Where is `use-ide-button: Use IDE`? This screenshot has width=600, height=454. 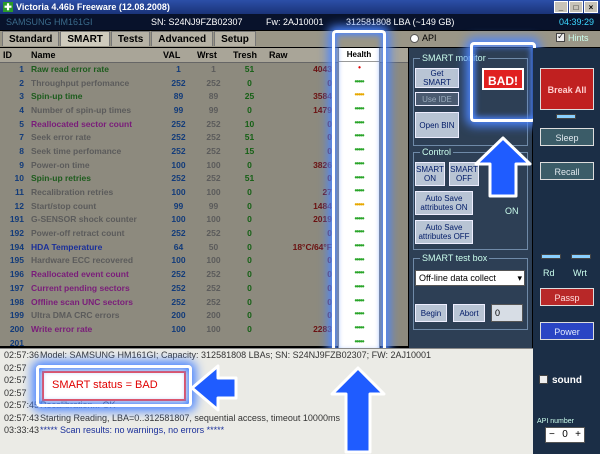 use-ide-button: Use IDE is located at coordinates (437, 99).